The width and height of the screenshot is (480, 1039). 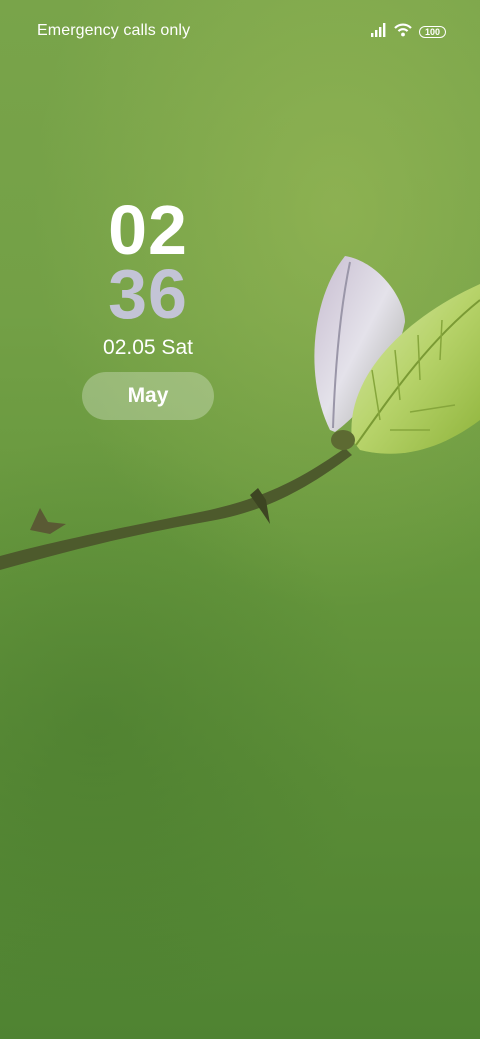 What do you see at coordinates (240, 32) in the screenshot?
I see `status-bar: Emergency calls only 100` at bounding box center [240, 32].